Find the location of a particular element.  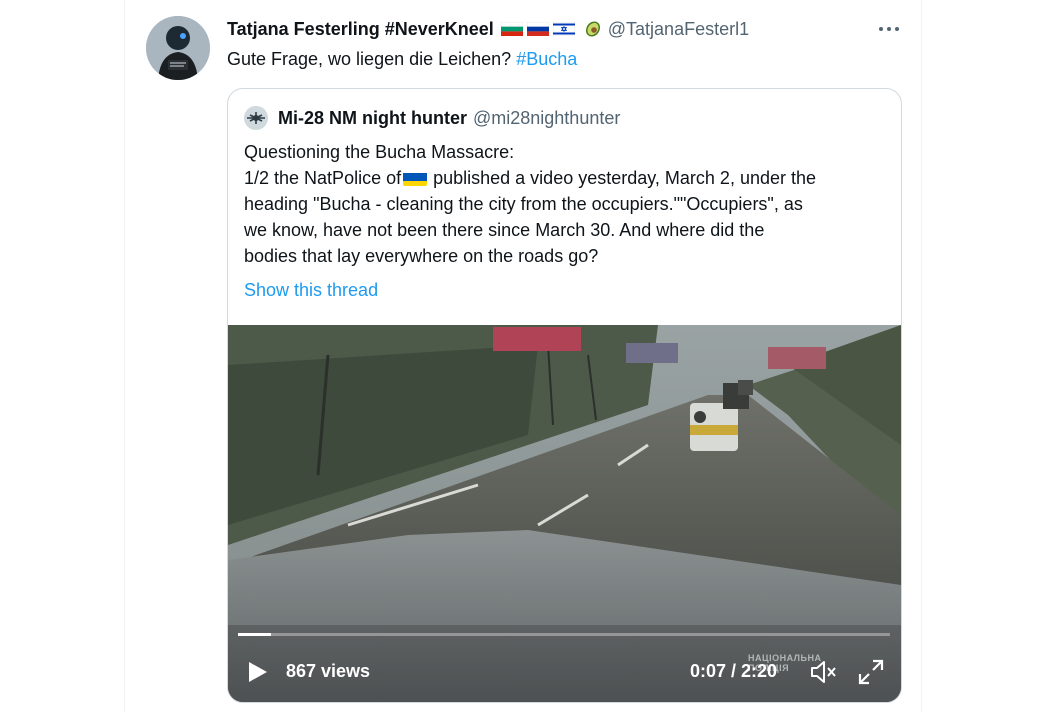

quoted-tweet-header: Mi-28 NM night hunter @mi28nighthunter is located at coordinates (432, 118).